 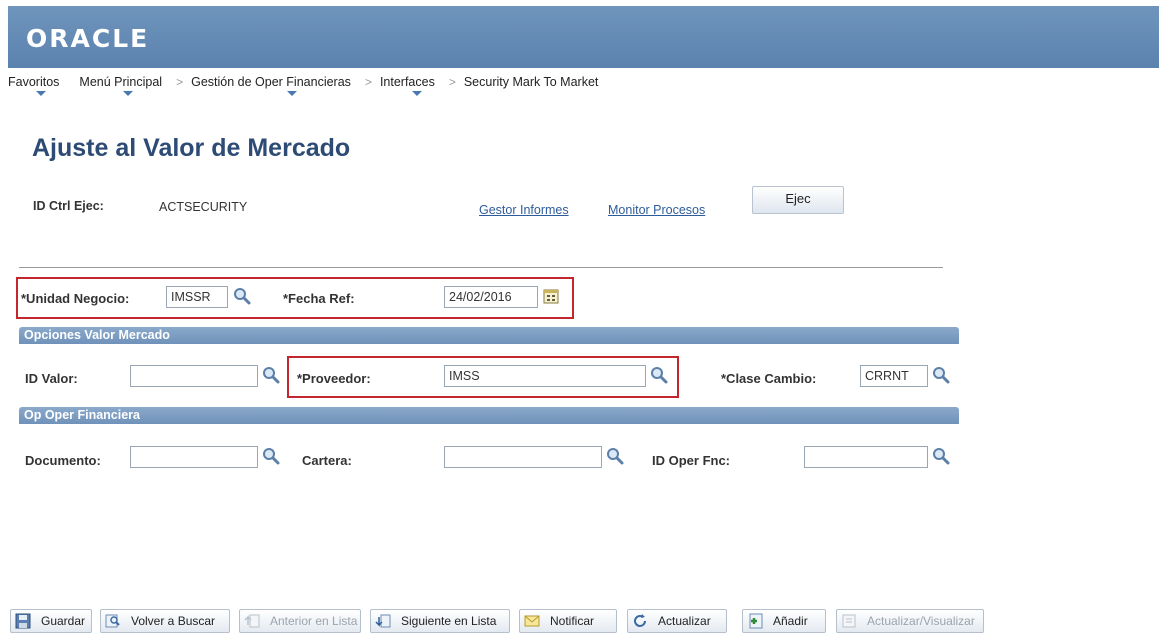 I want to click on nav-item-label: Interfaces, so click(x=407, y=82).